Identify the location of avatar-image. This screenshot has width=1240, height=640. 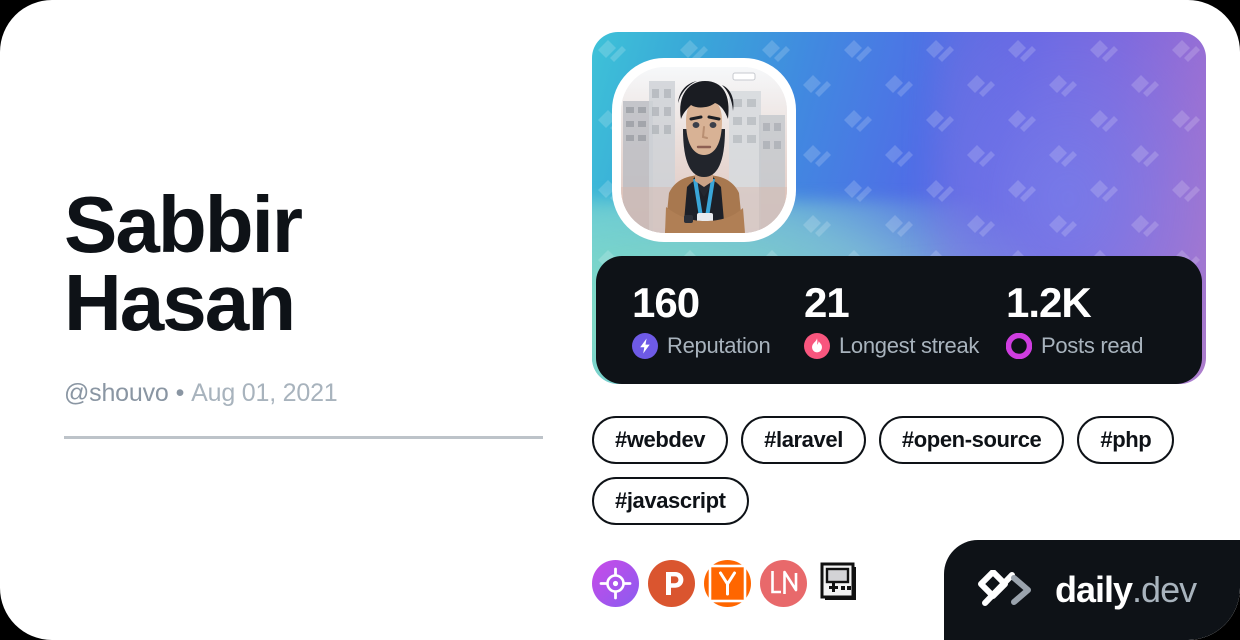
(704, 150).